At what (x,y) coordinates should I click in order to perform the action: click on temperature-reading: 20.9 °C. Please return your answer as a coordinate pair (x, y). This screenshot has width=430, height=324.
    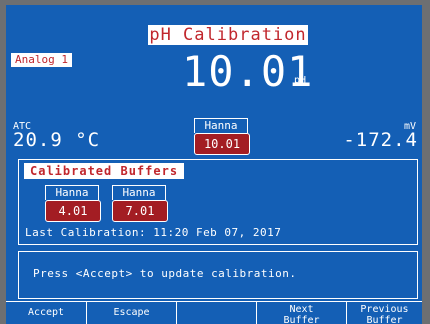
    Looking at the image, I should click on (57, 140).